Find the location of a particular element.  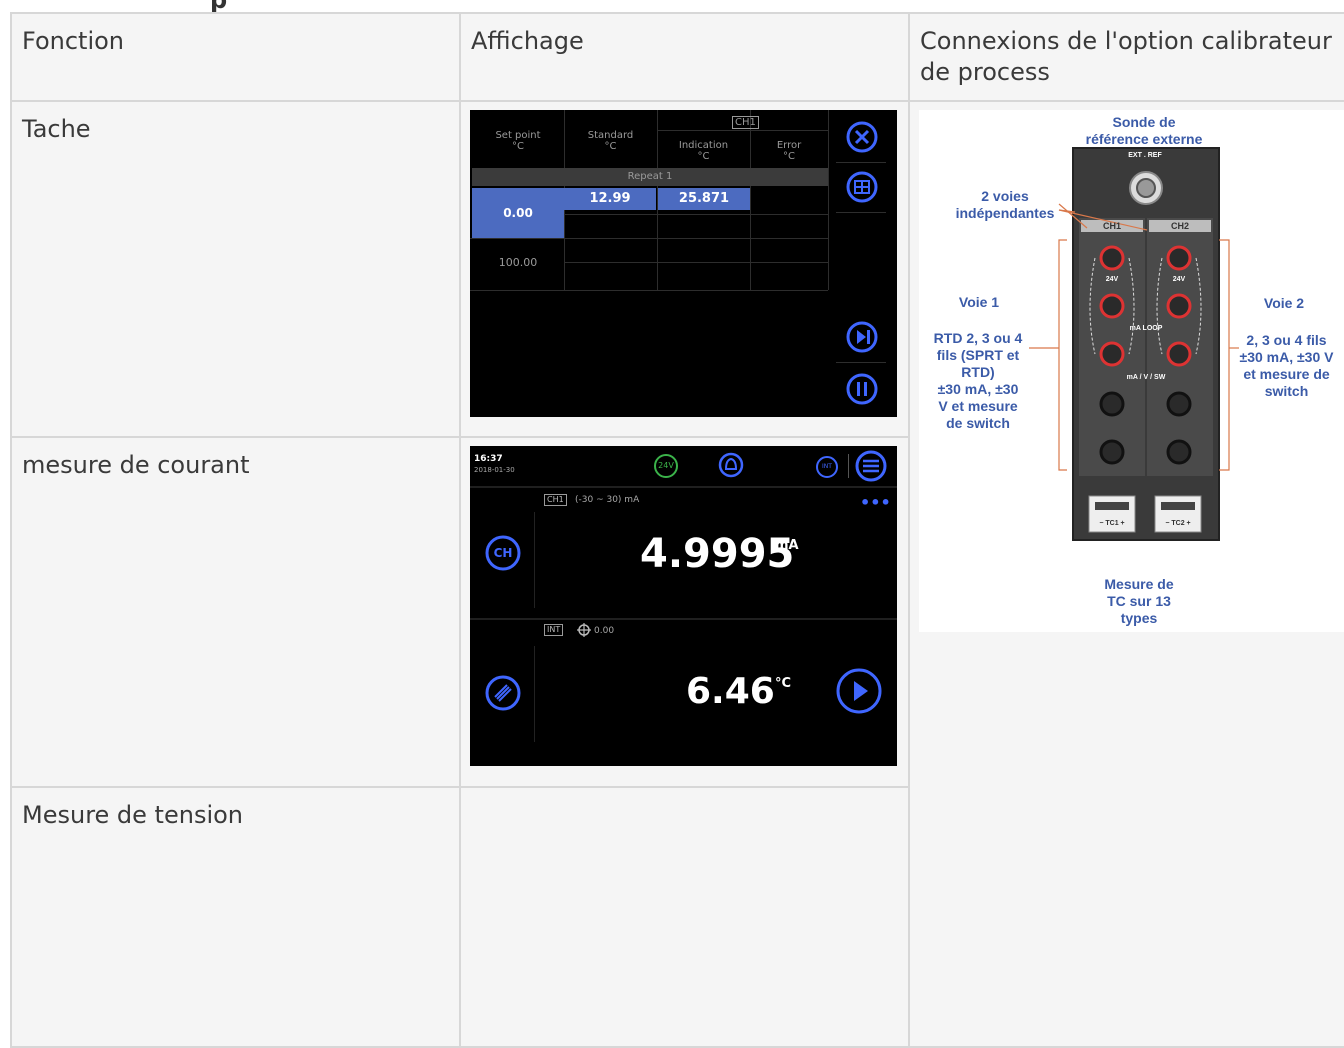

temperature-unit: °C is located at coordinates (783, 683).